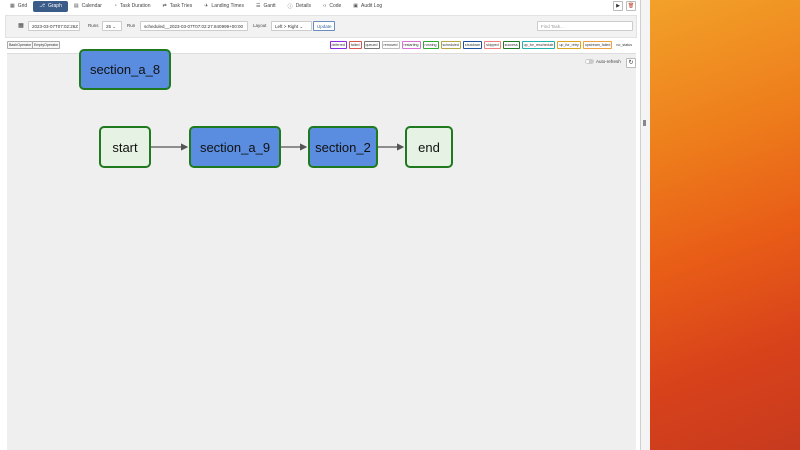  I want to click on node-label: section_2, so click(343, 147).